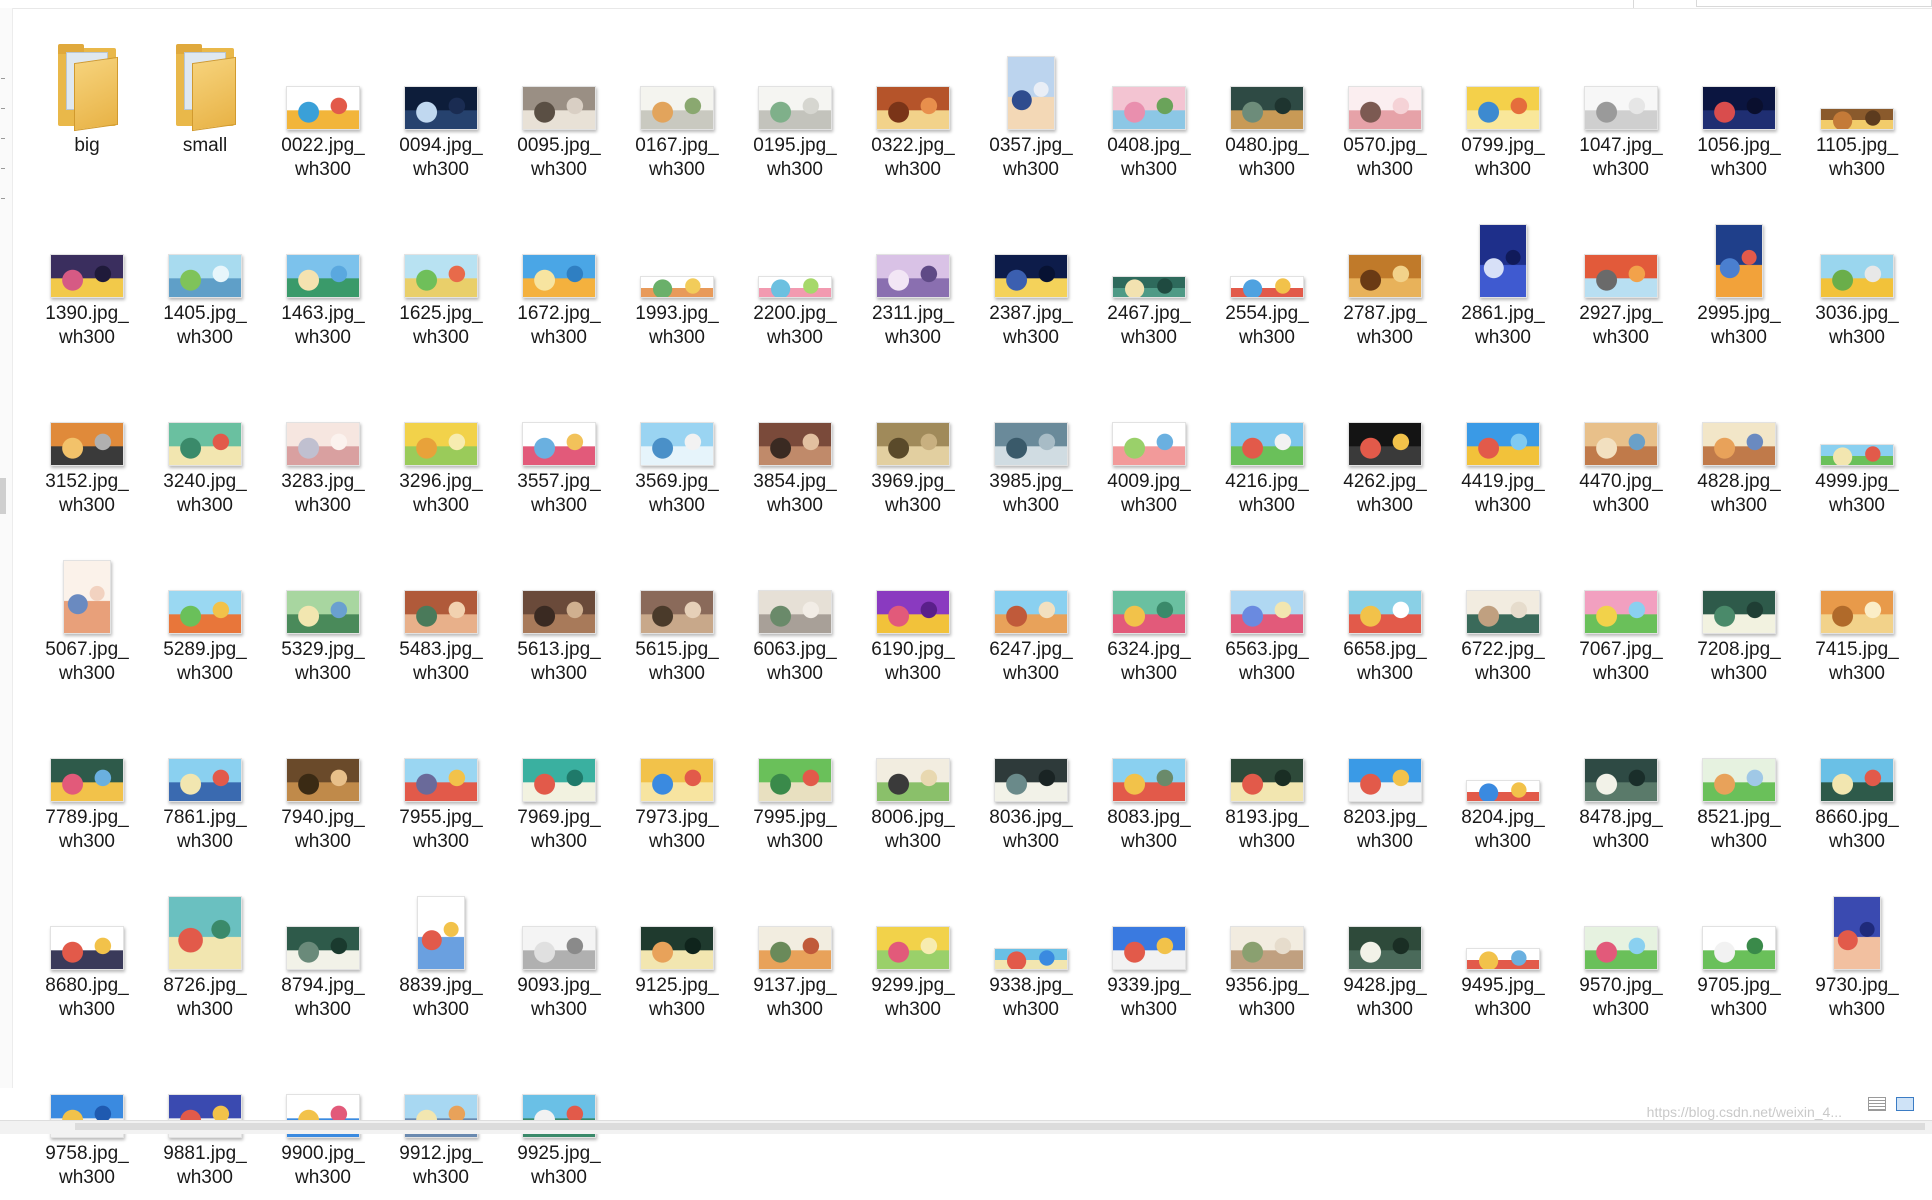  Describe the element at coordinates (205, 948) in the screenshot. I see `file-item: 8726.jpg_ wh300` at that location.